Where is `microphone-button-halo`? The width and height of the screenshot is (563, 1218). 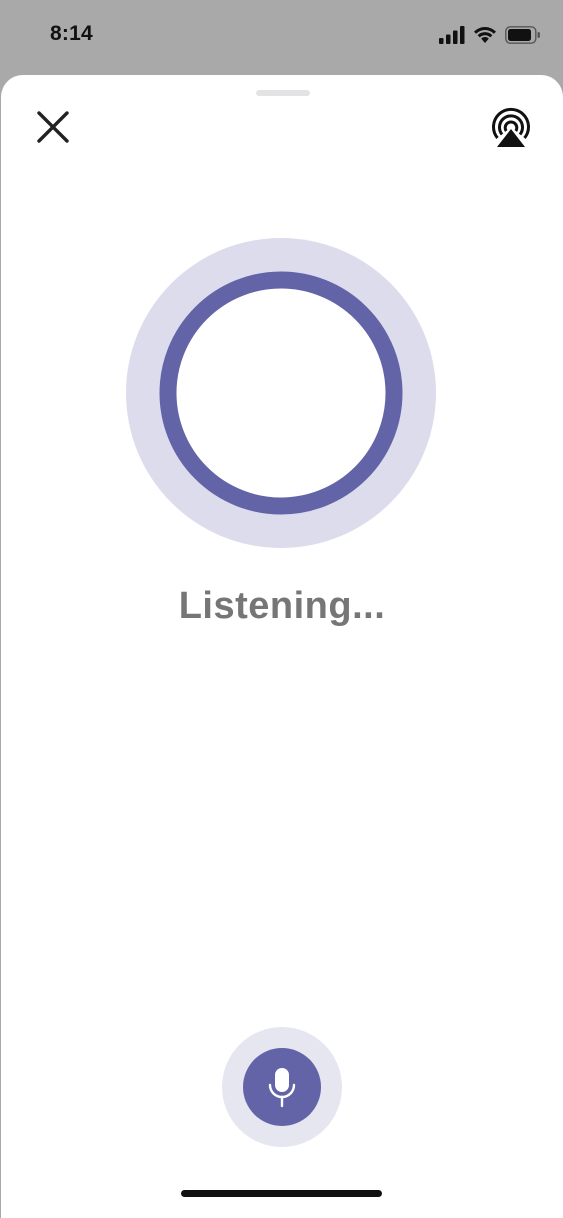 microphone-button-halo is located at coordinates (282, 1087).